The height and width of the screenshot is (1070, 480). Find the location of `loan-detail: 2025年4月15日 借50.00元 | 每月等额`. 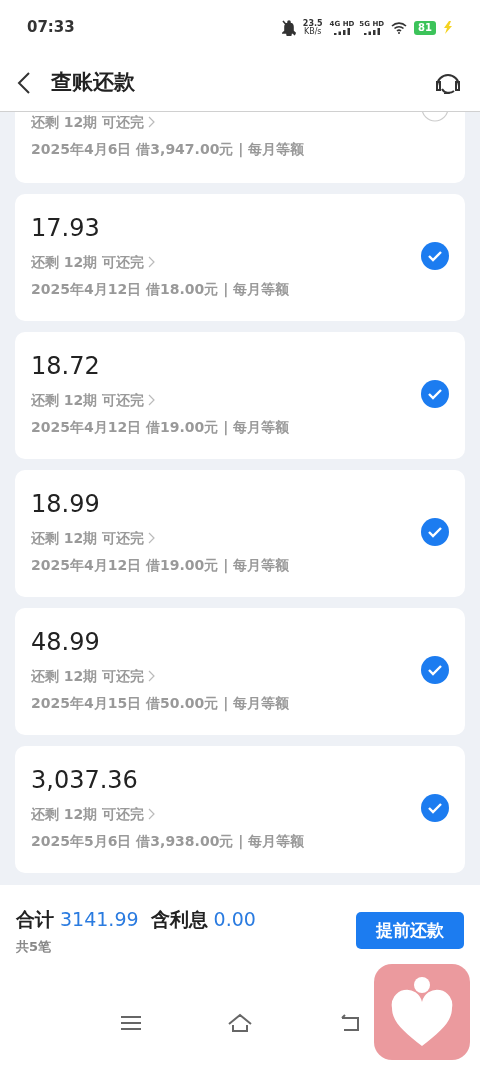

loan-detail: 2025年4月15日 借50.00元 | 每月等额 is located at coordinates (161, 703).